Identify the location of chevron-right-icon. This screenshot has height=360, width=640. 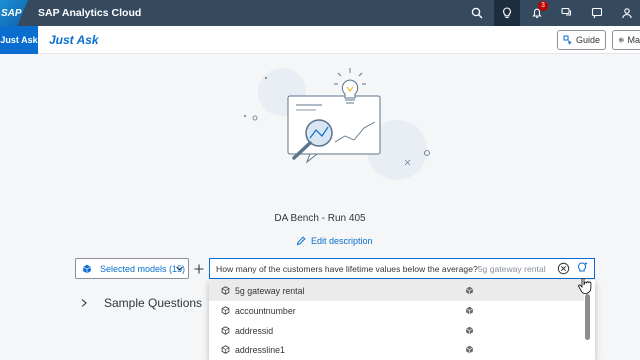
(84, 303).